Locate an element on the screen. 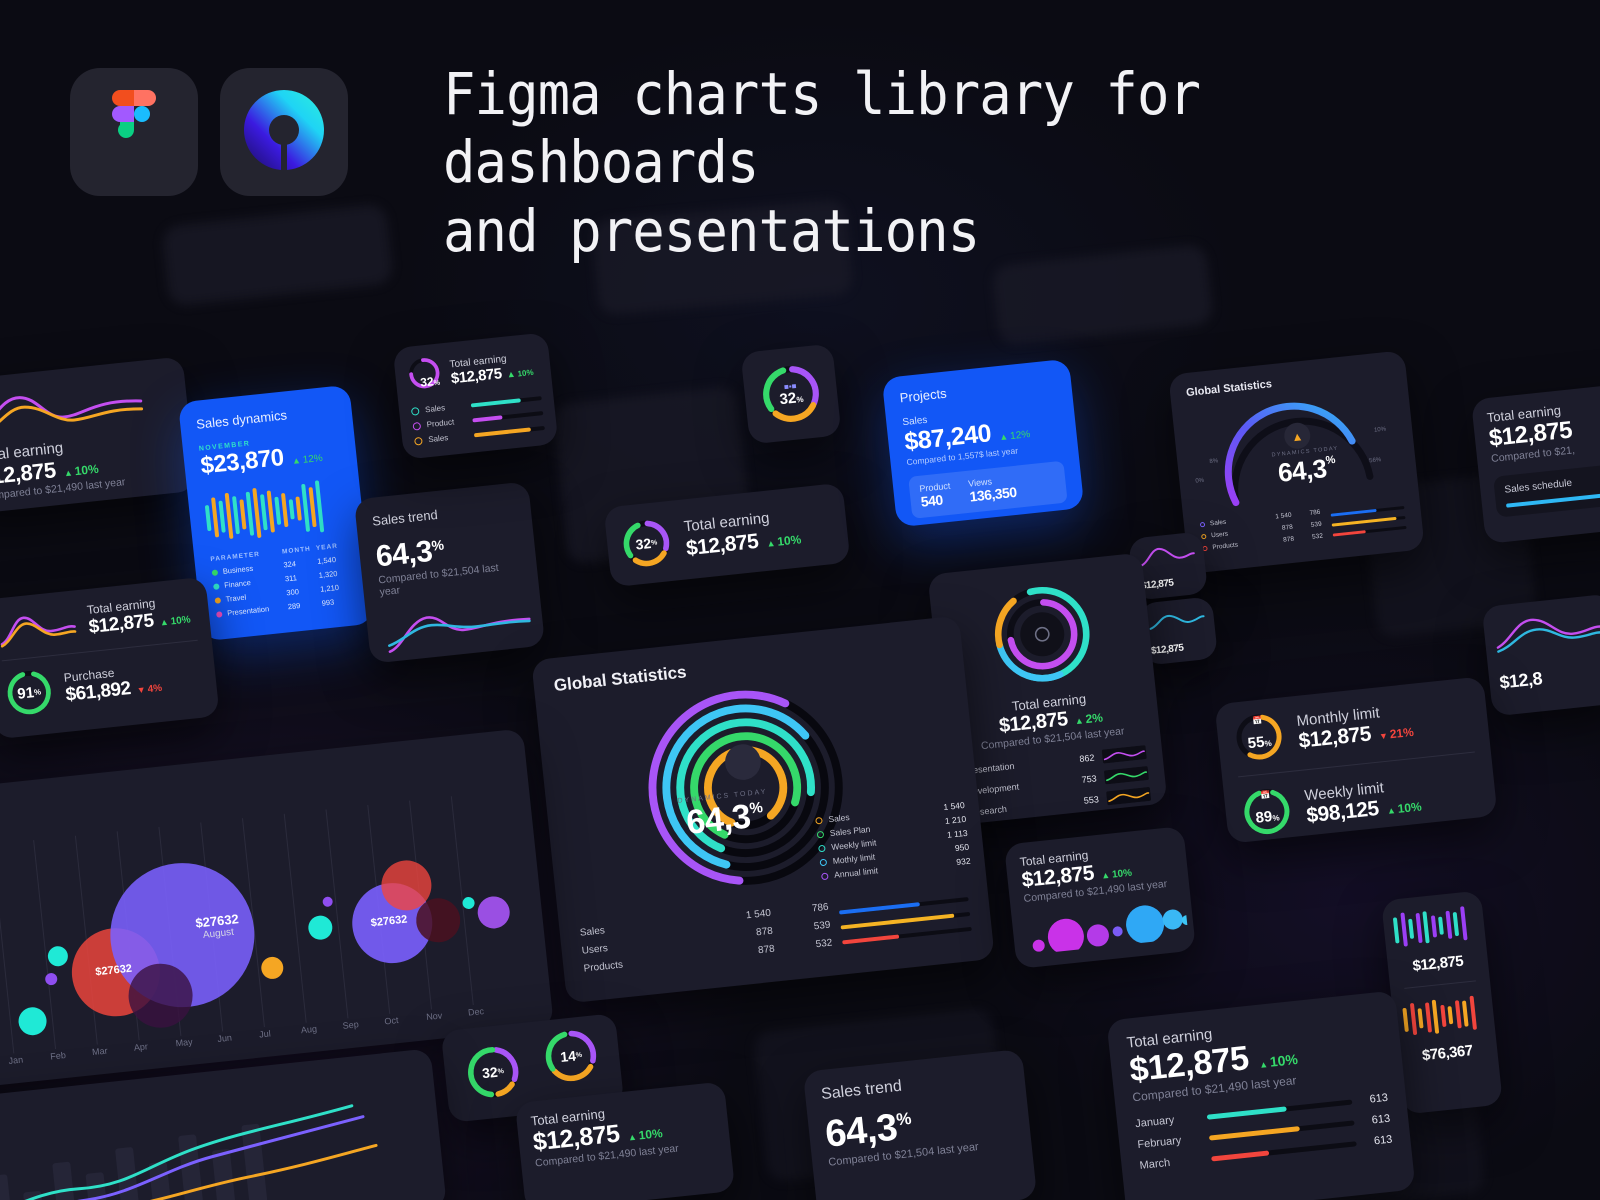  mini-bar-chart-bottom is located at coordinates (1444, 1016).